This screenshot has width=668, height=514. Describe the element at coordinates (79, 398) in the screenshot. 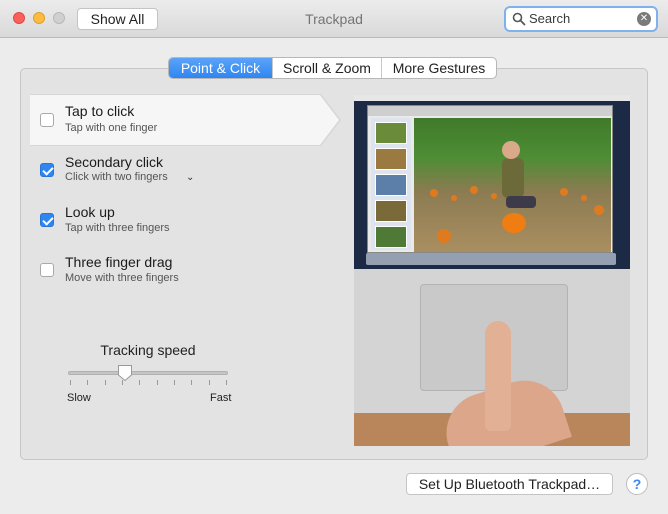

I see `slow-label: Slow` at that location.